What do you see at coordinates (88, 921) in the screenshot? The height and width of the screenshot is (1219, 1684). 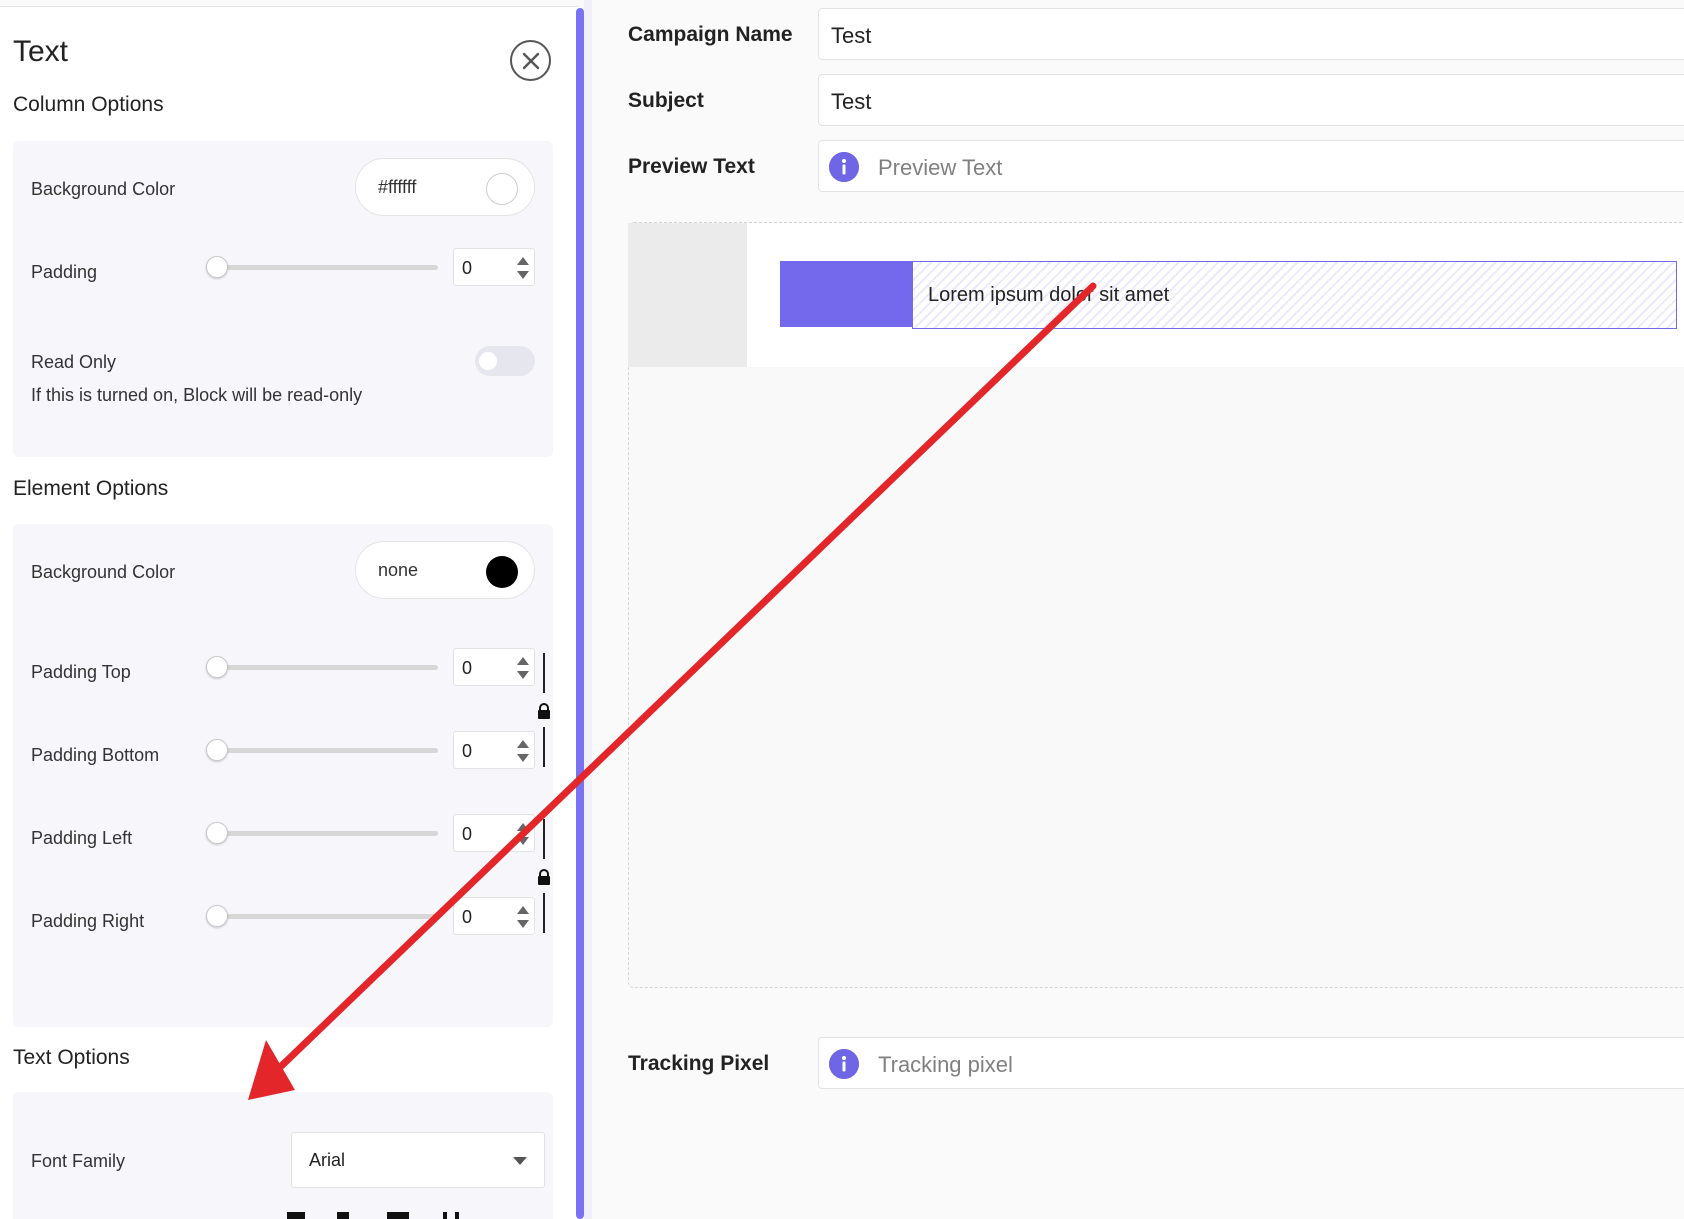 I see `padding-right-label: Padding Right` at bounding box center [88, 921].